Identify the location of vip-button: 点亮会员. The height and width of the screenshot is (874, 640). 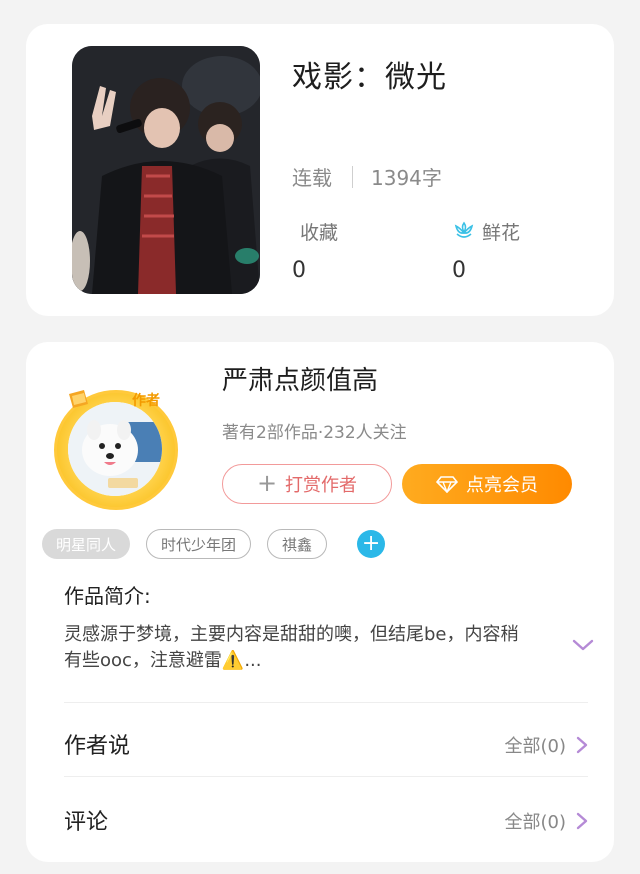
(487, 484).